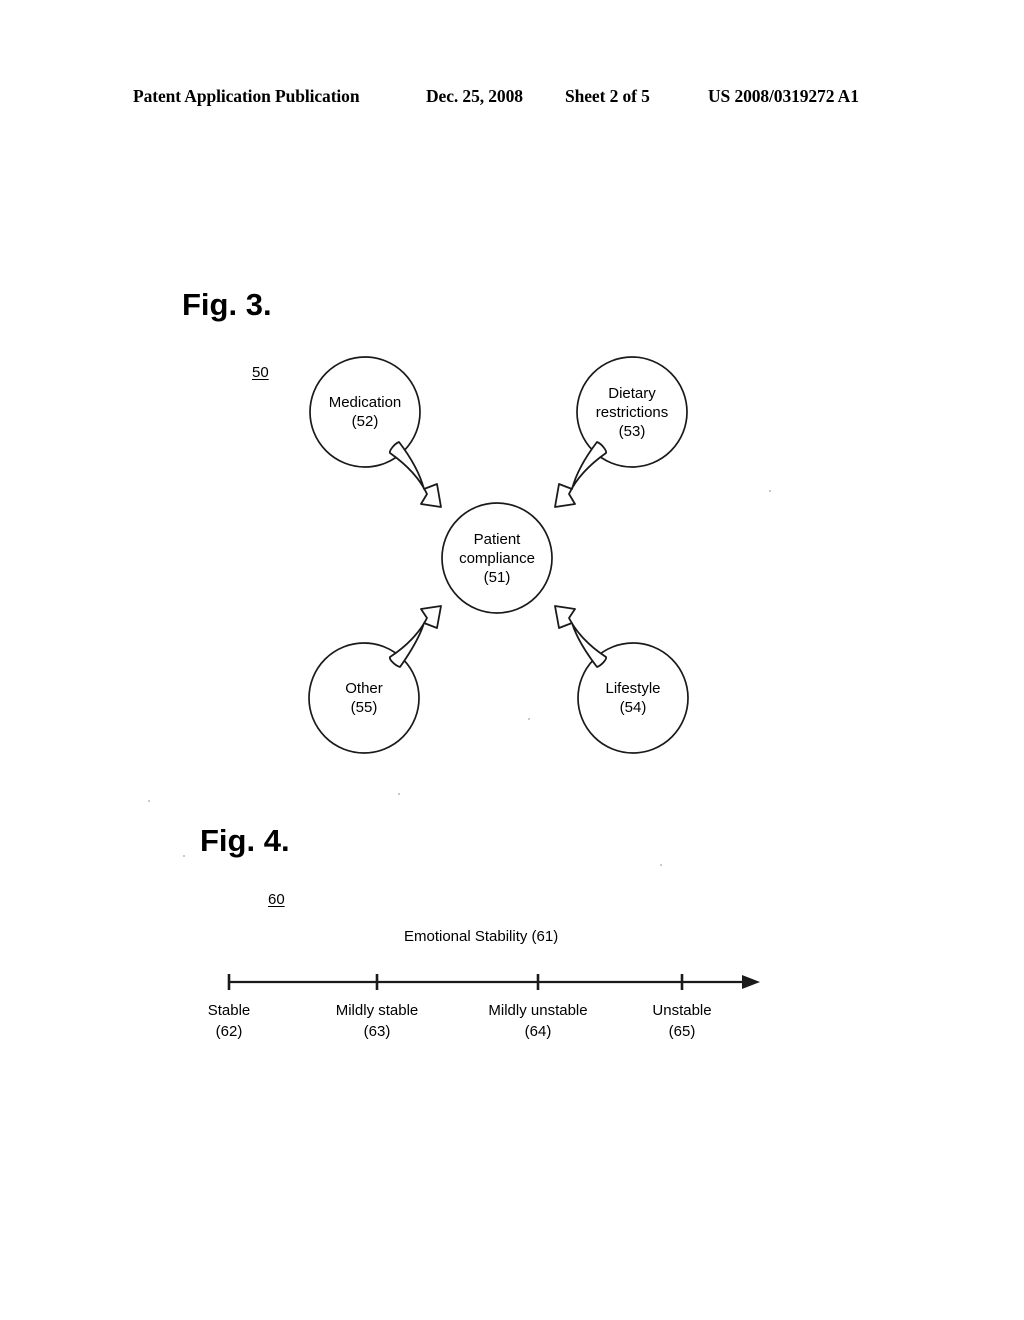 Image resolution: width=1024 pixels, height=1320 pixels. I want to click on tick-label-text: Mildly unstable, so click(538, 1010).